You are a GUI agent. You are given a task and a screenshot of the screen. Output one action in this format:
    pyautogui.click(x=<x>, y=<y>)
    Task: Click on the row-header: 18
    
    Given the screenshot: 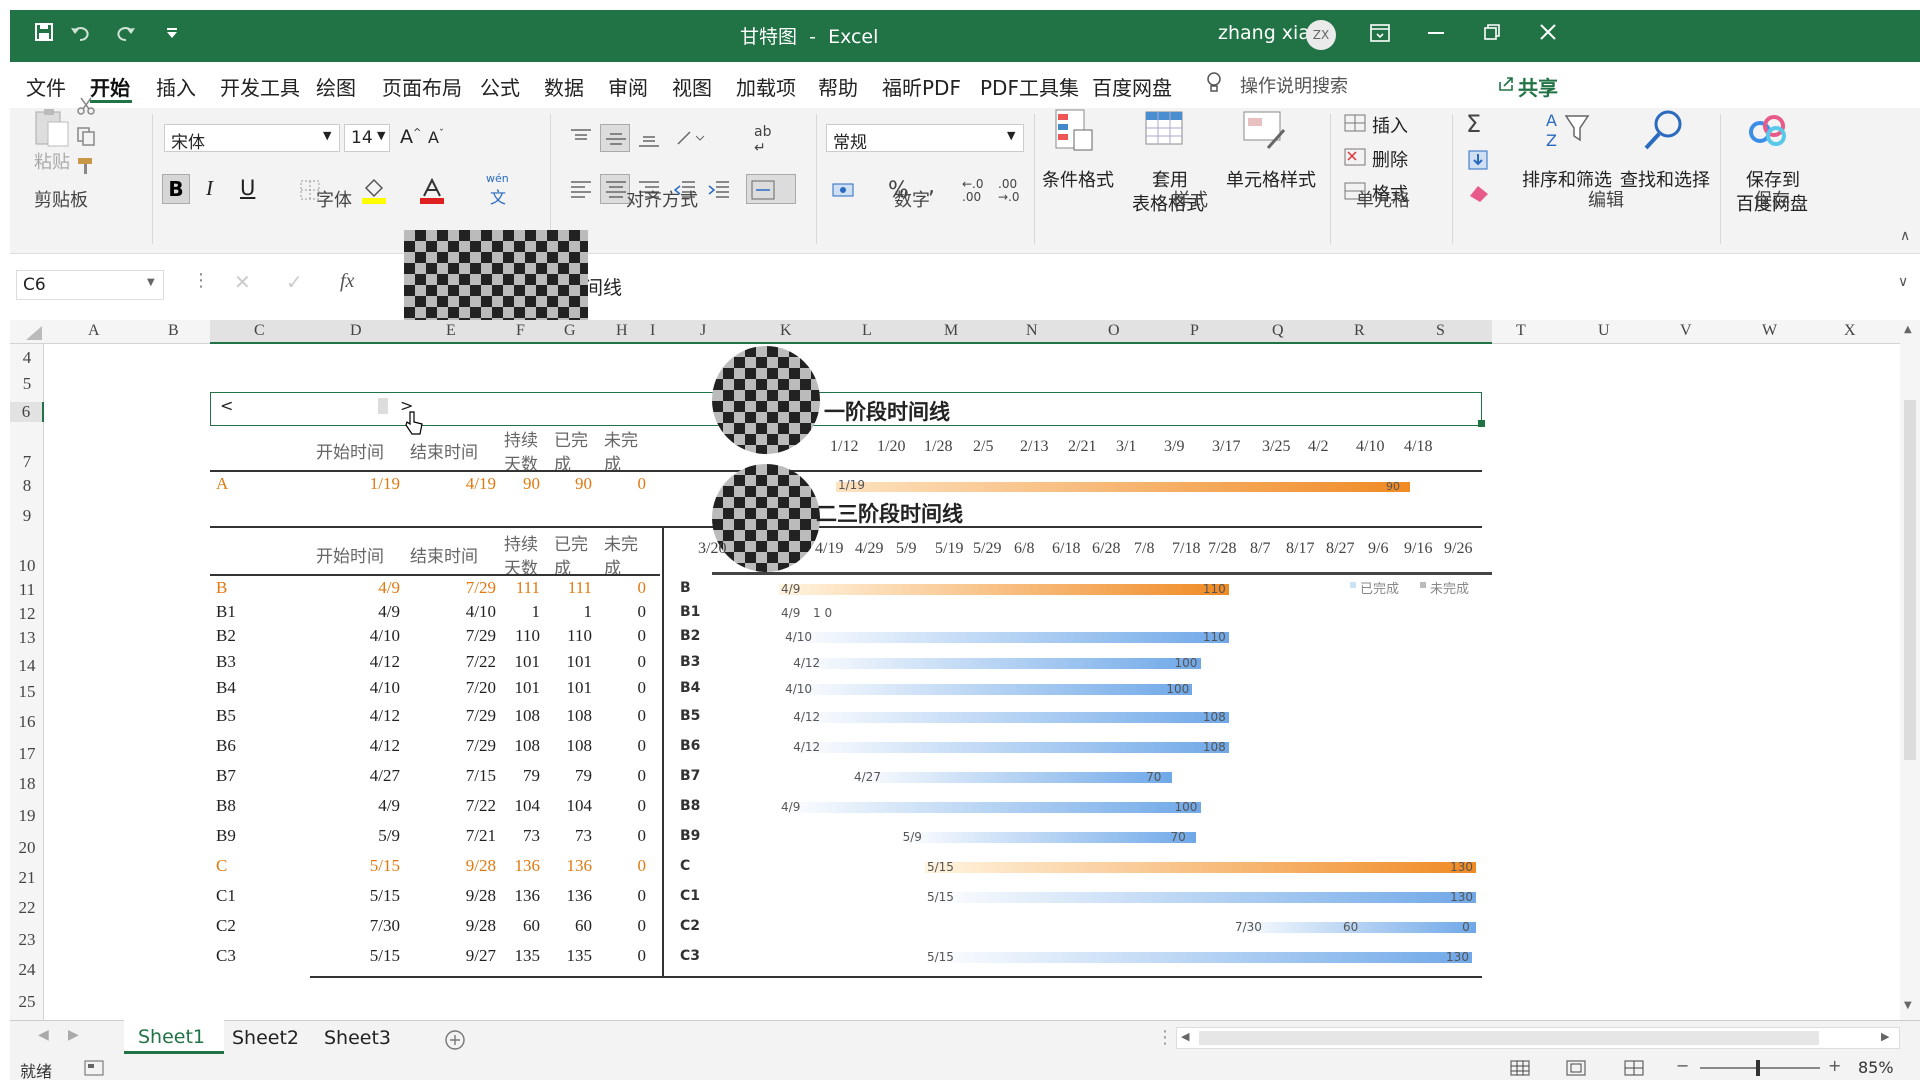 What is the action you would take?
    pyautogui.click(x=27, y=784)
    